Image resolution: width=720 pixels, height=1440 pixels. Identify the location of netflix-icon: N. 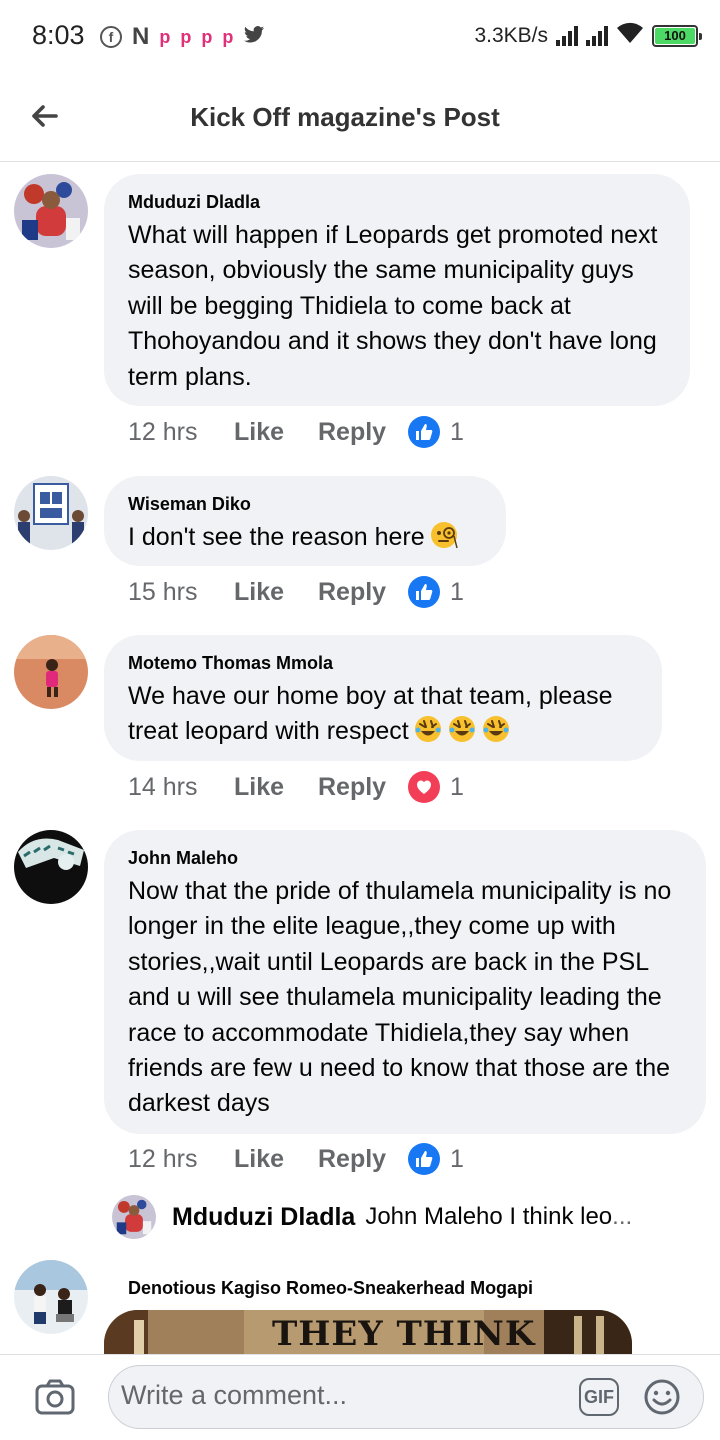
(141, 36).